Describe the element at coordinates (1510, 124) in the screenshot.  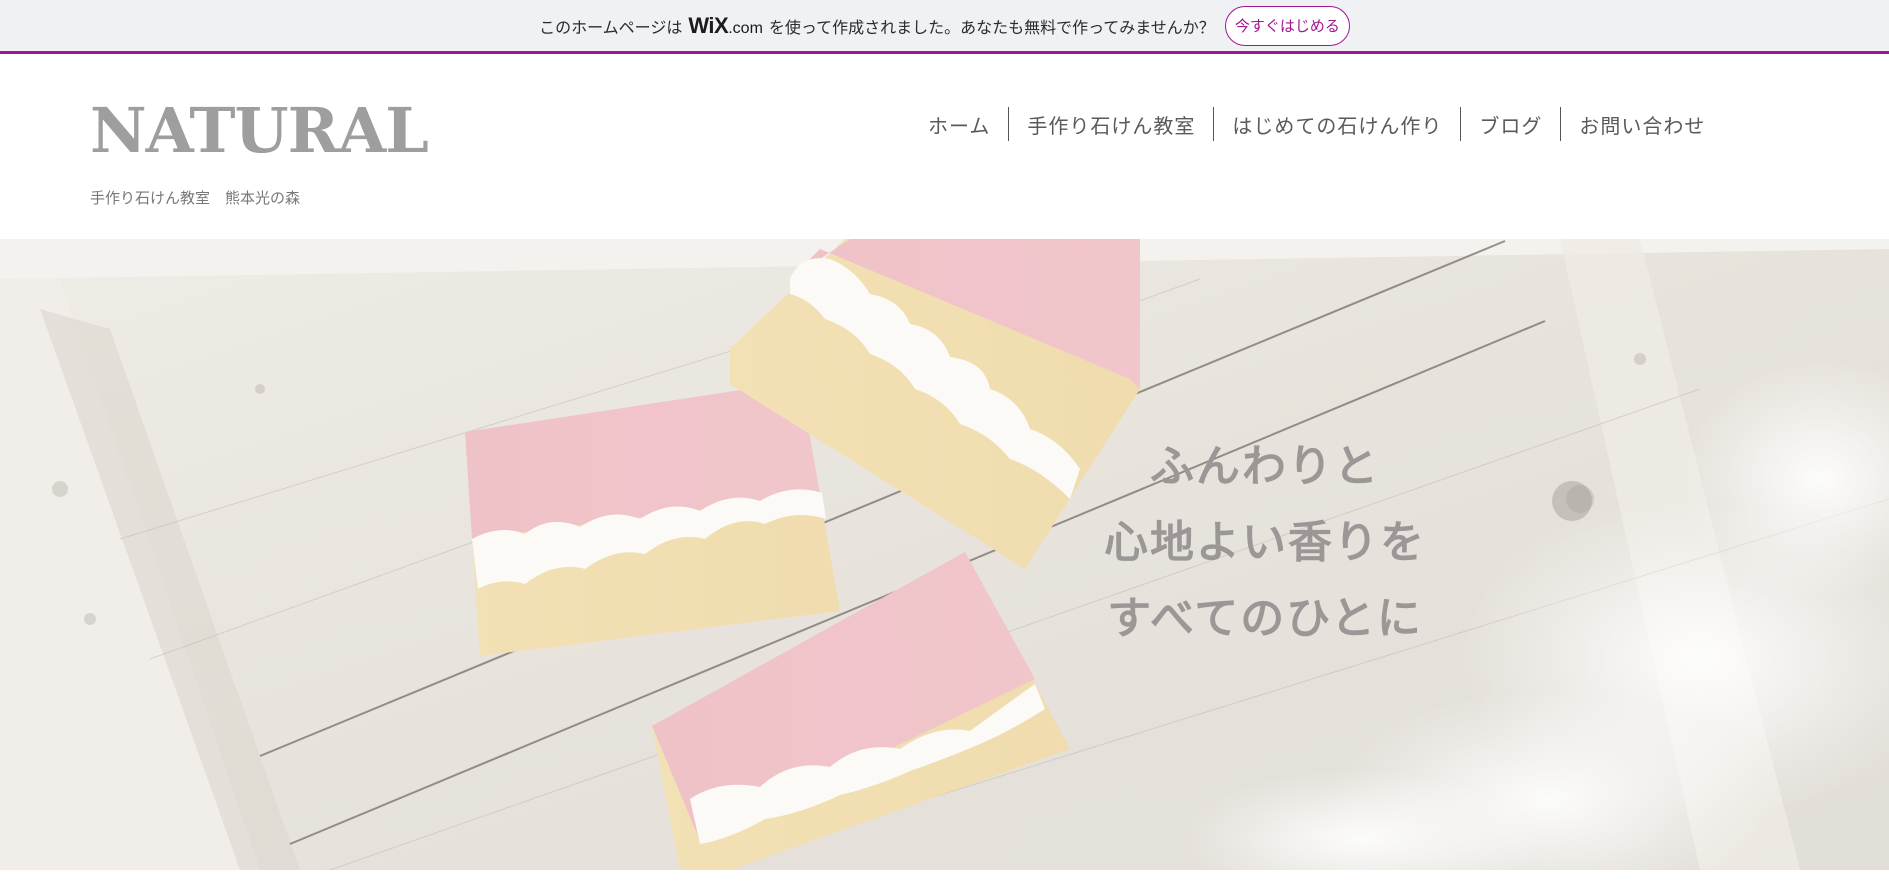
I see `nav-item-blog: ブログ` at that location.